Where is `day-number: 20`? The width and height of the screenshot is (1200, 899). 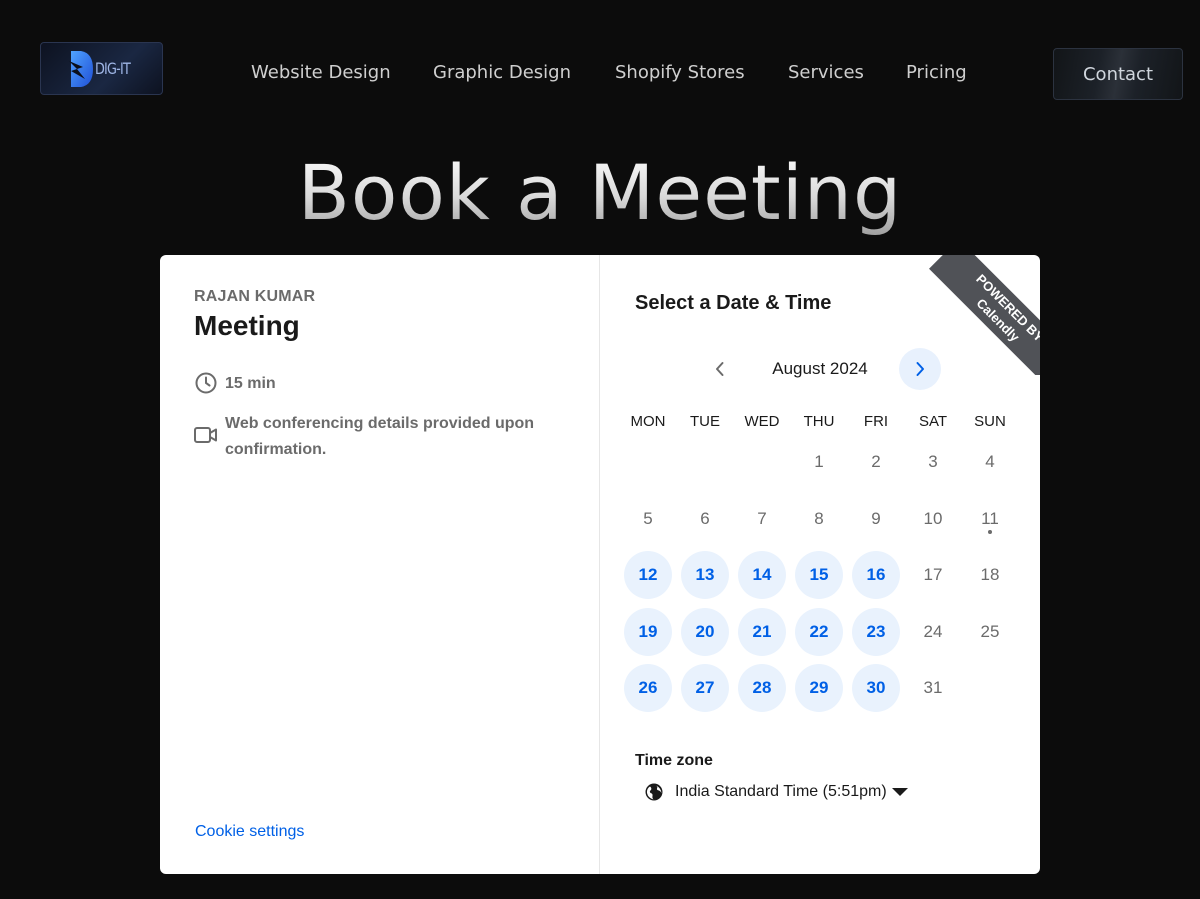
day-number: 20 is located at coordinates (705, 631).